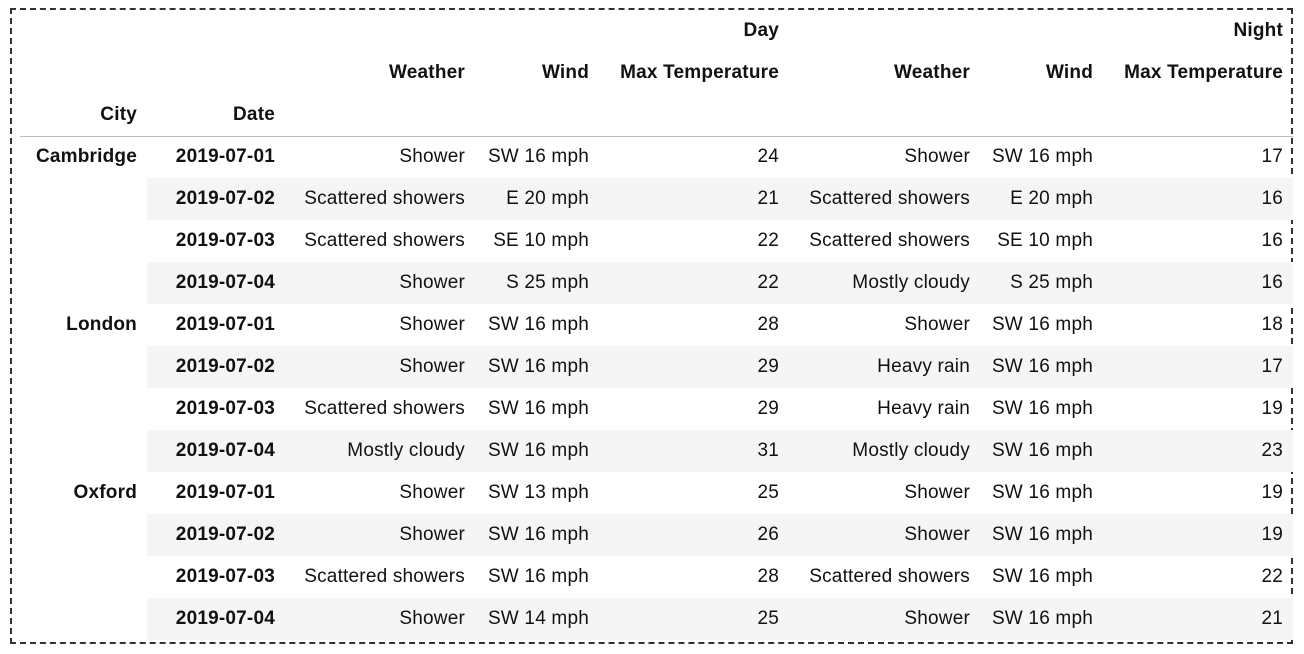 The height and width of the screenshot is (654, 1304). Describe the element at coordinates (656, 31) in the screenshot. I see `header-row-groups: Day Night` at that location.